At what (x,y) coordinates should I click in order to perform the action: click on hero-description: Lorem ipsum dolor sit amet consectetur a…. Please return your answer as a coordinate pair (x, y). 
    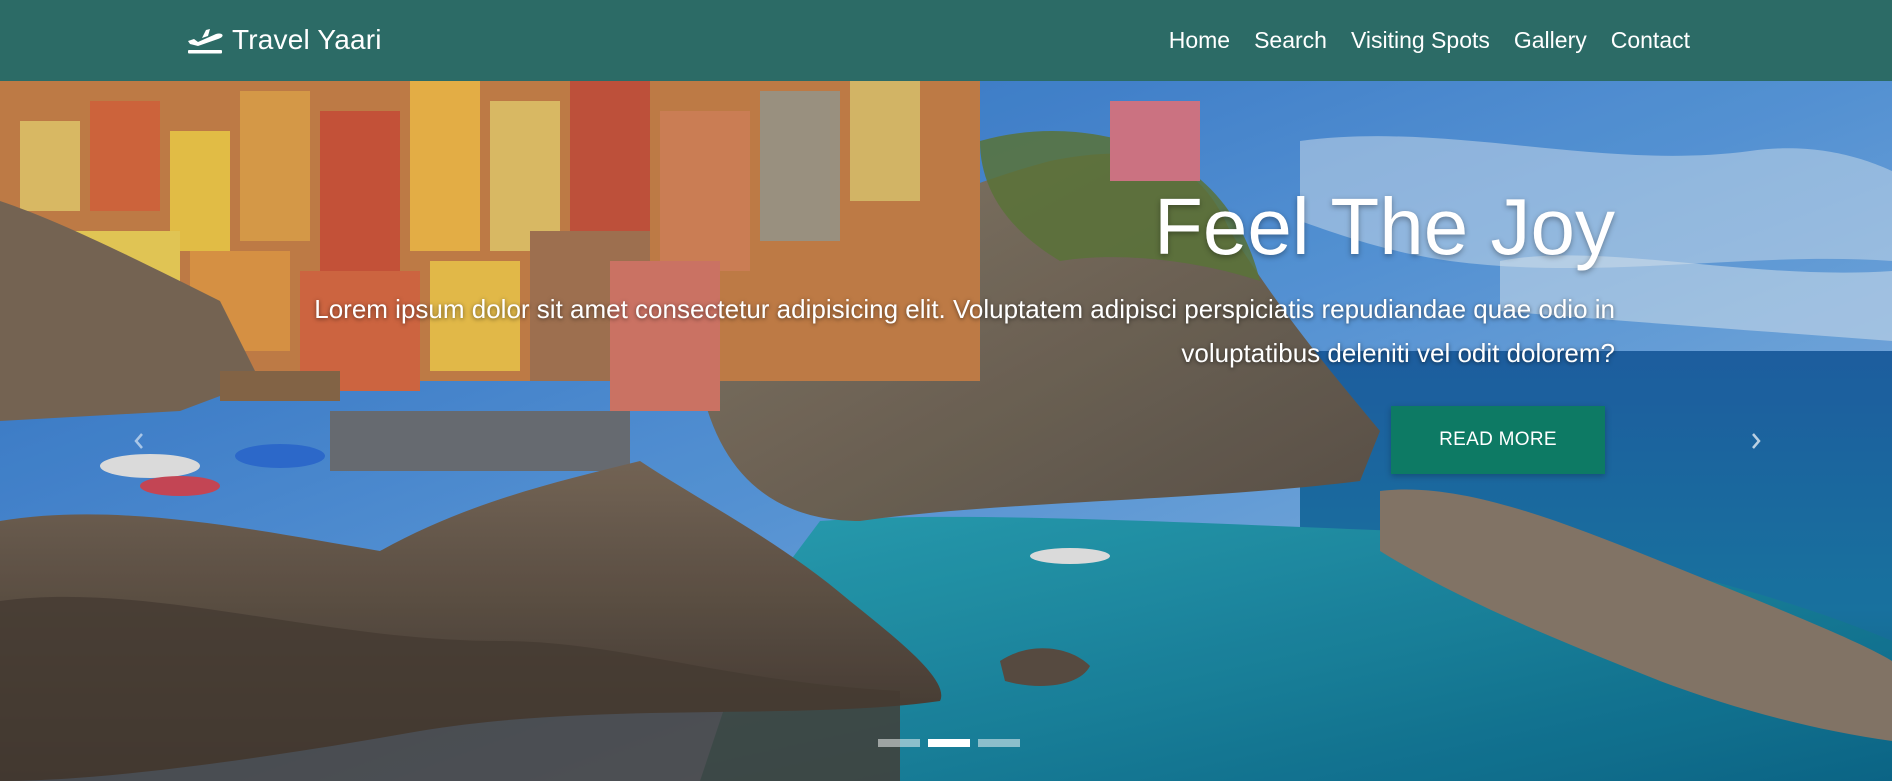
    Looking at the image, I should click on (964, 331).